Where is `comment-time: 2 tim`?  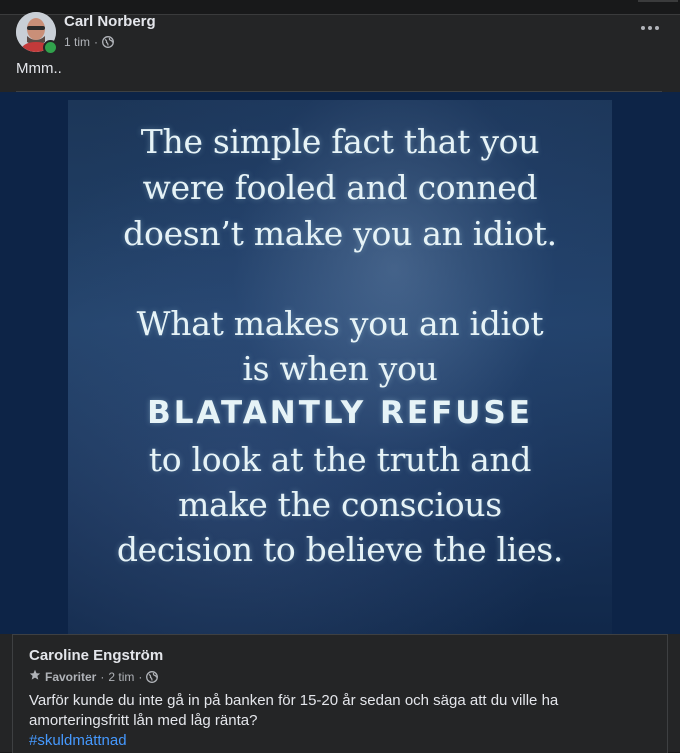
comment-time: 2 tim is located at coordinates (121, 677).